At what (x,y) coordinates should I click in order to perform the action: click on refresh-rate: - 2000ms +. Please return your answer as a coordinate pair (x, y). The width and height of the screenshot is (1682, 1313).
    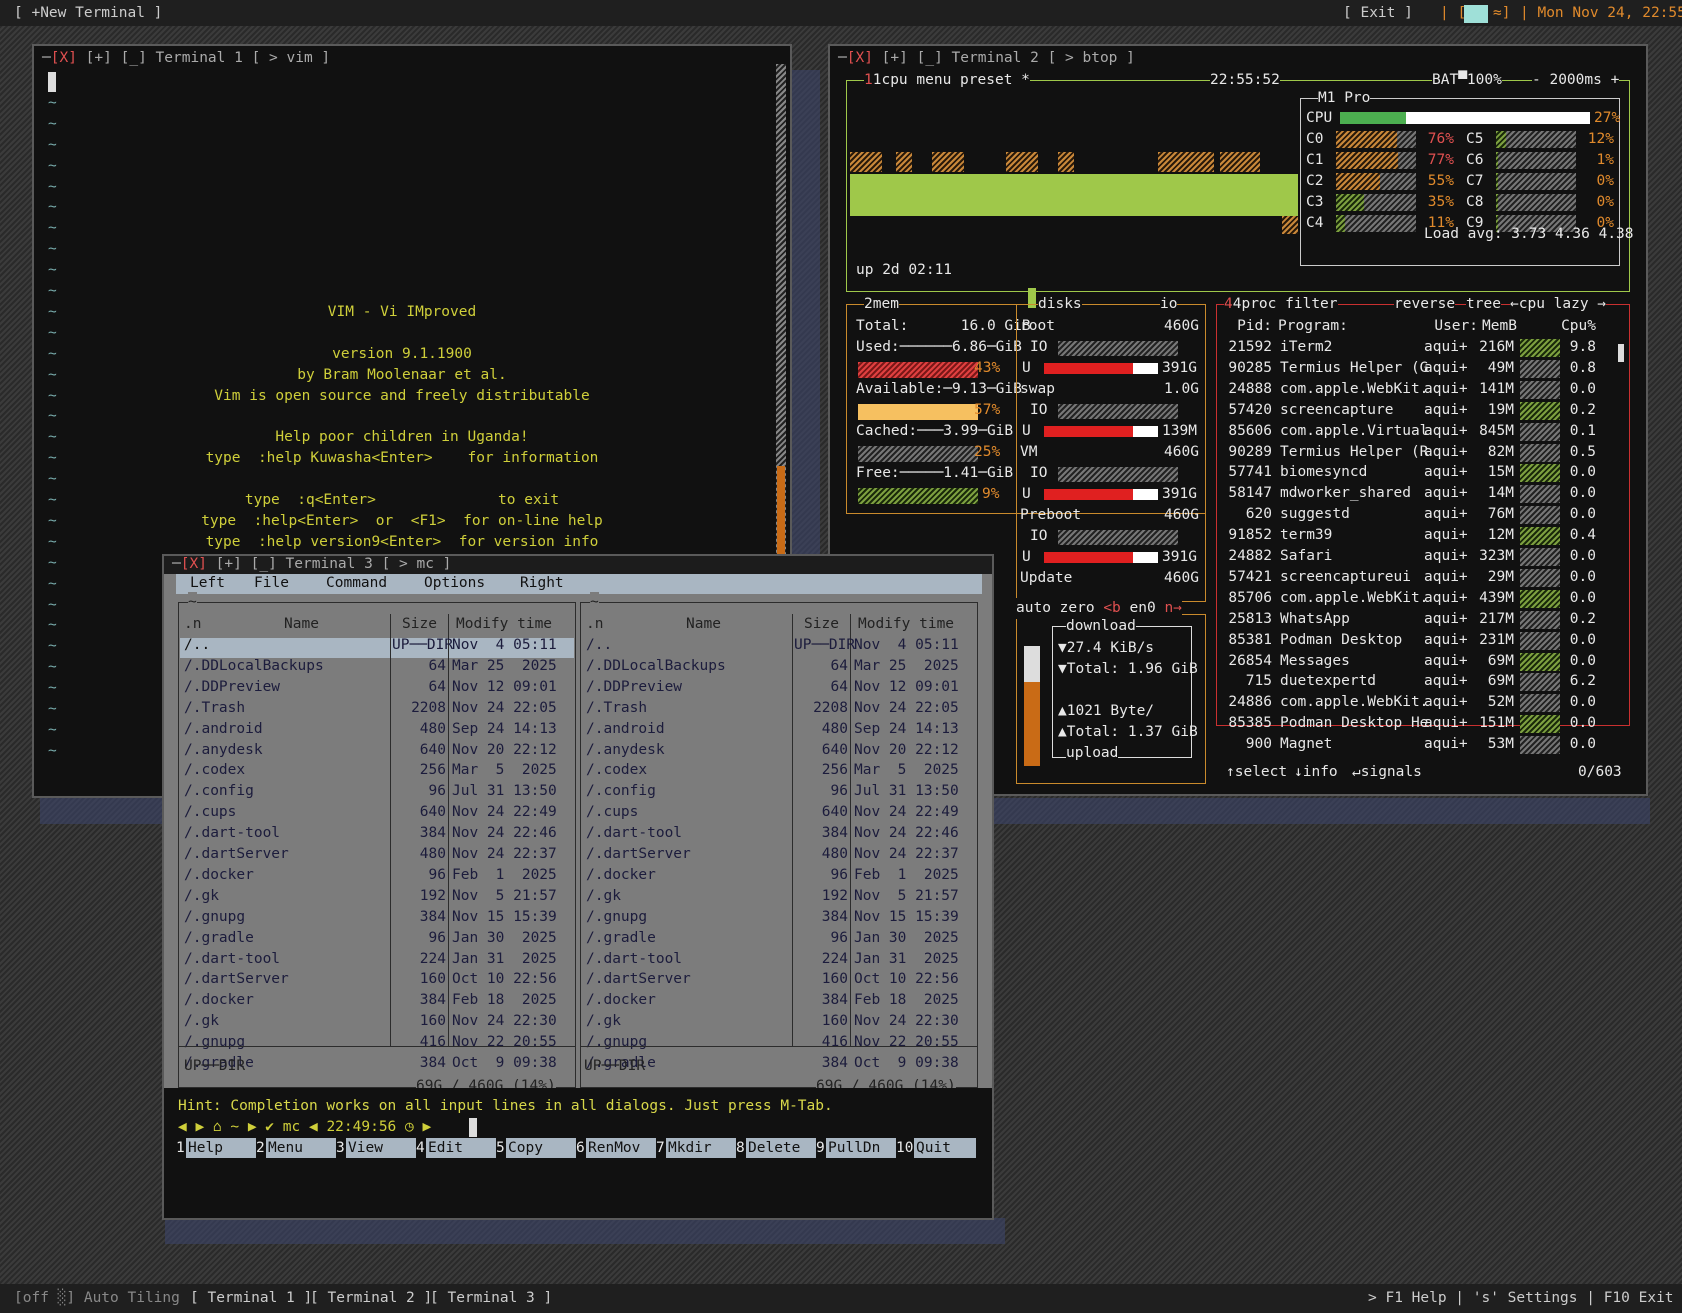
    Looking at the image, I should click on (1576, 80).